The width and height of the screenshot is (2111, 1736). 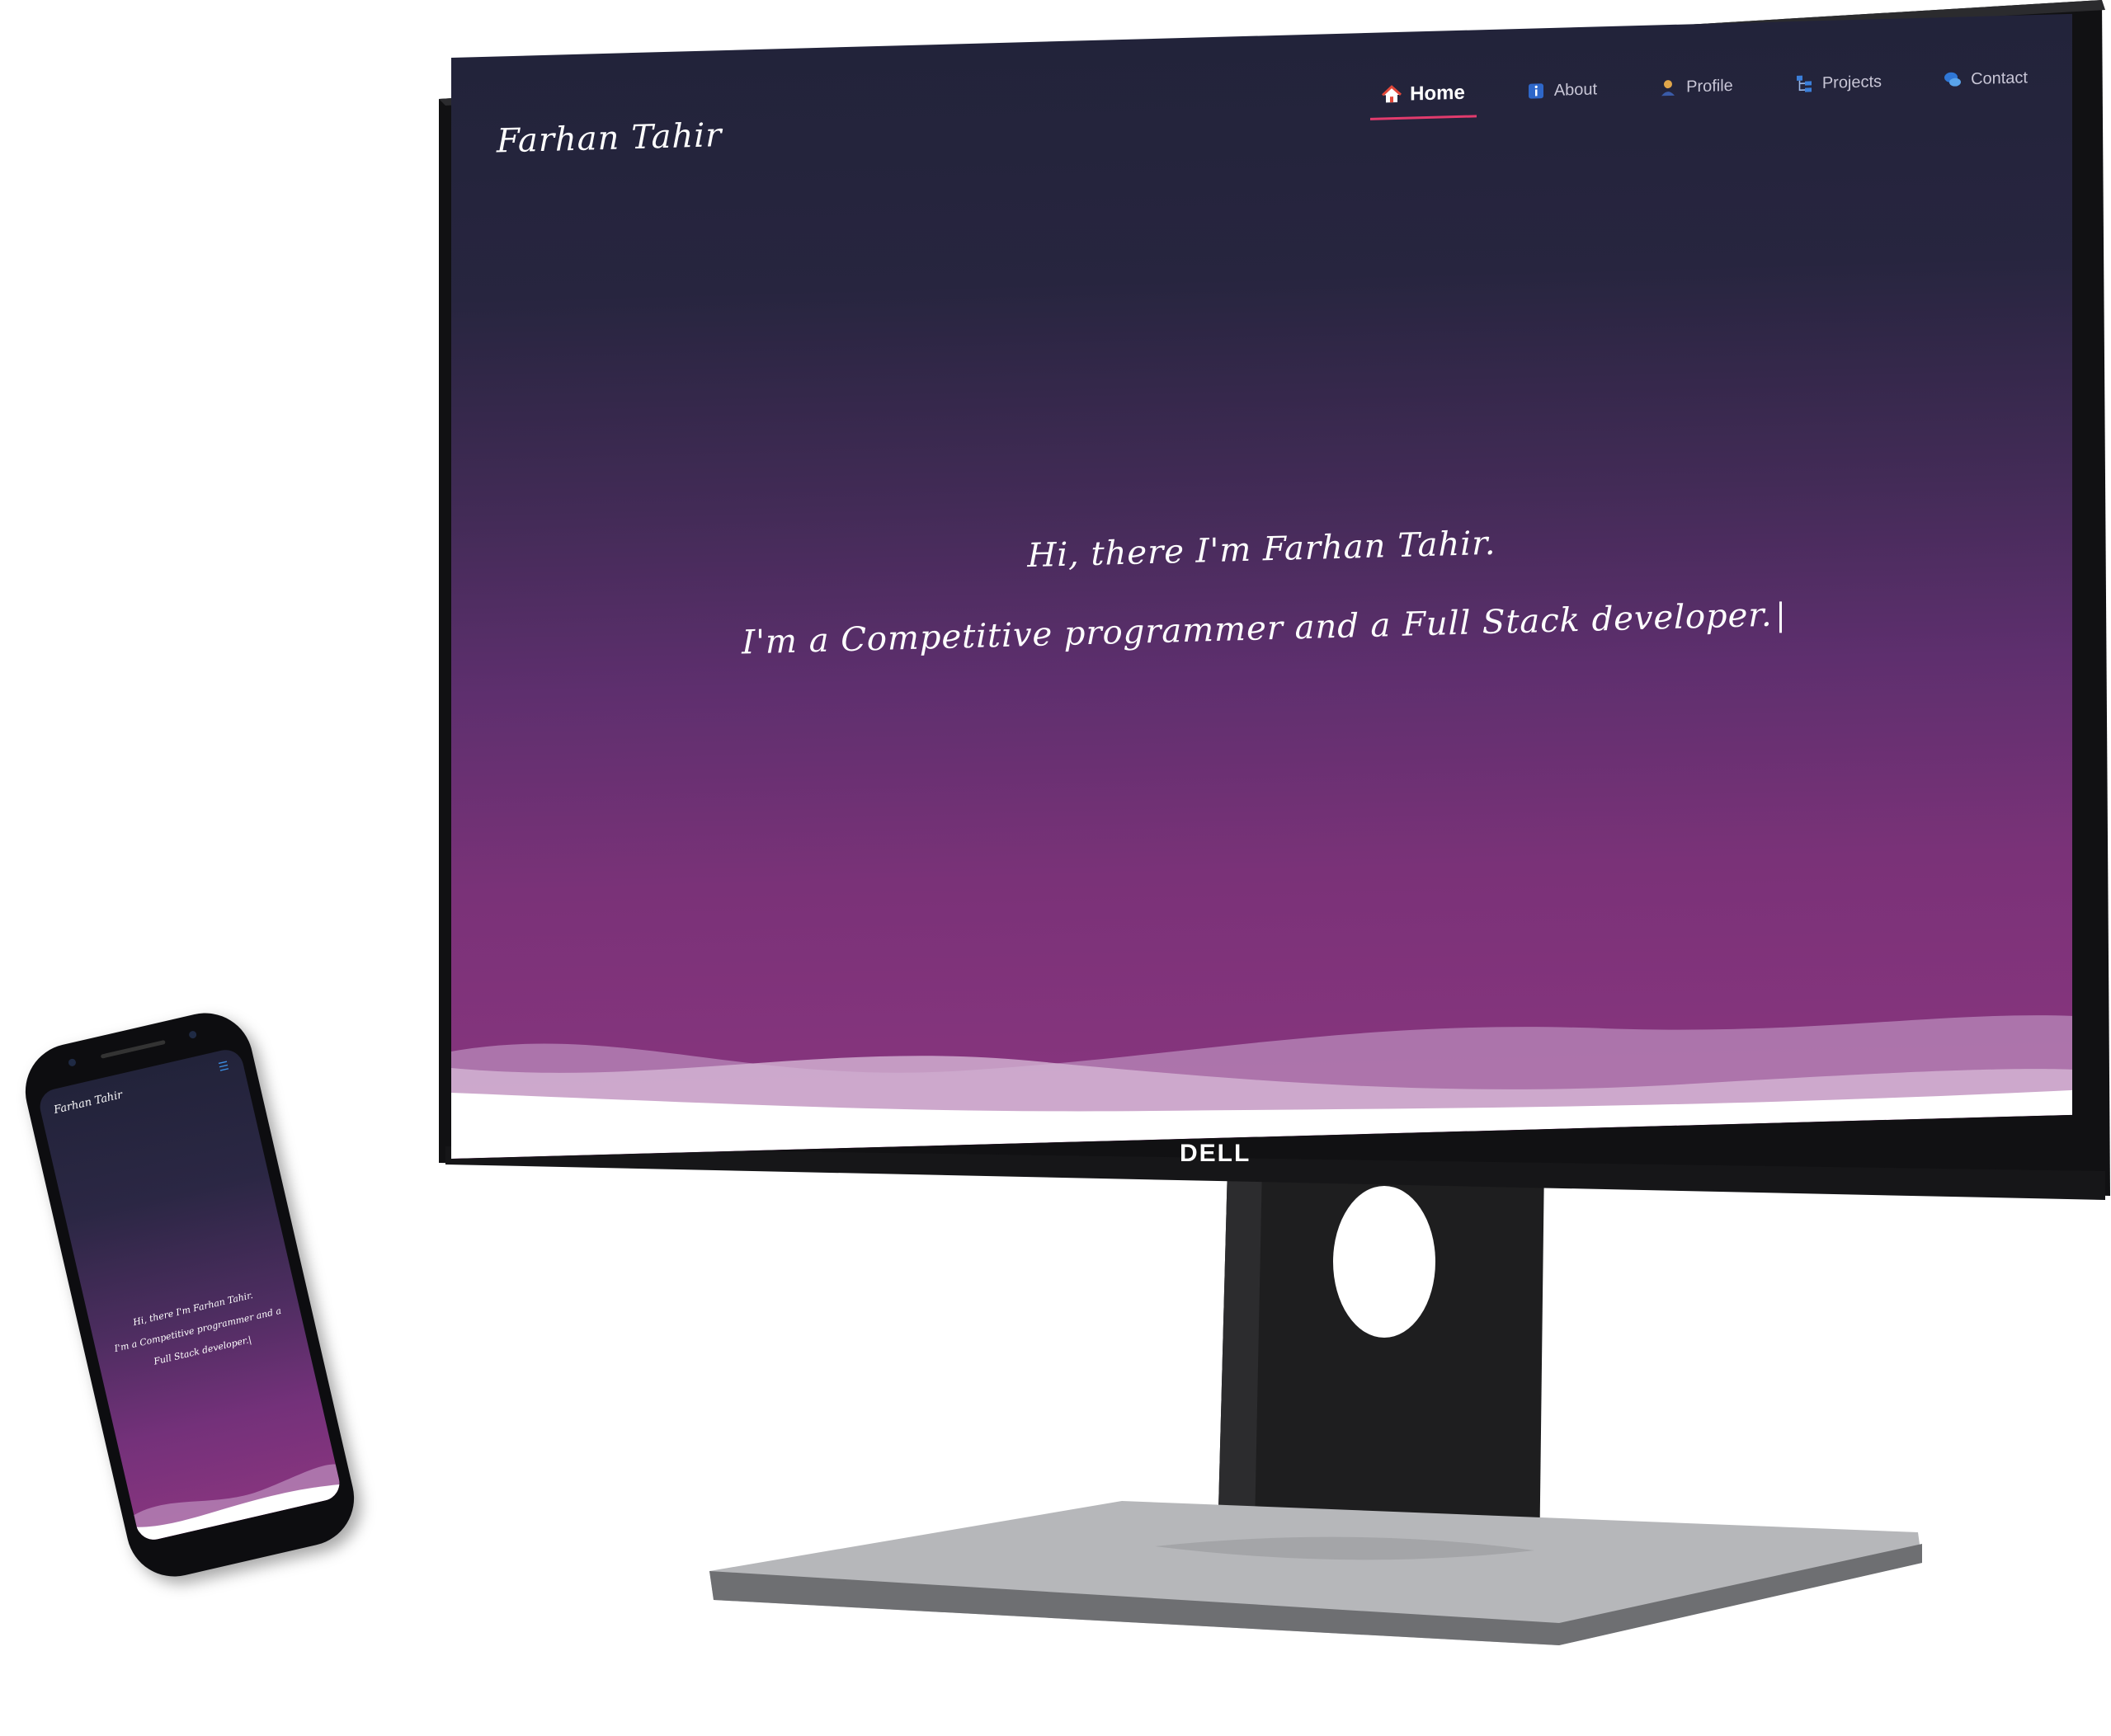 What do you see at coordinates (1437, 93) in the screenshot?
I see `nav-home-label: Home` at bounding box center [1437, 93].